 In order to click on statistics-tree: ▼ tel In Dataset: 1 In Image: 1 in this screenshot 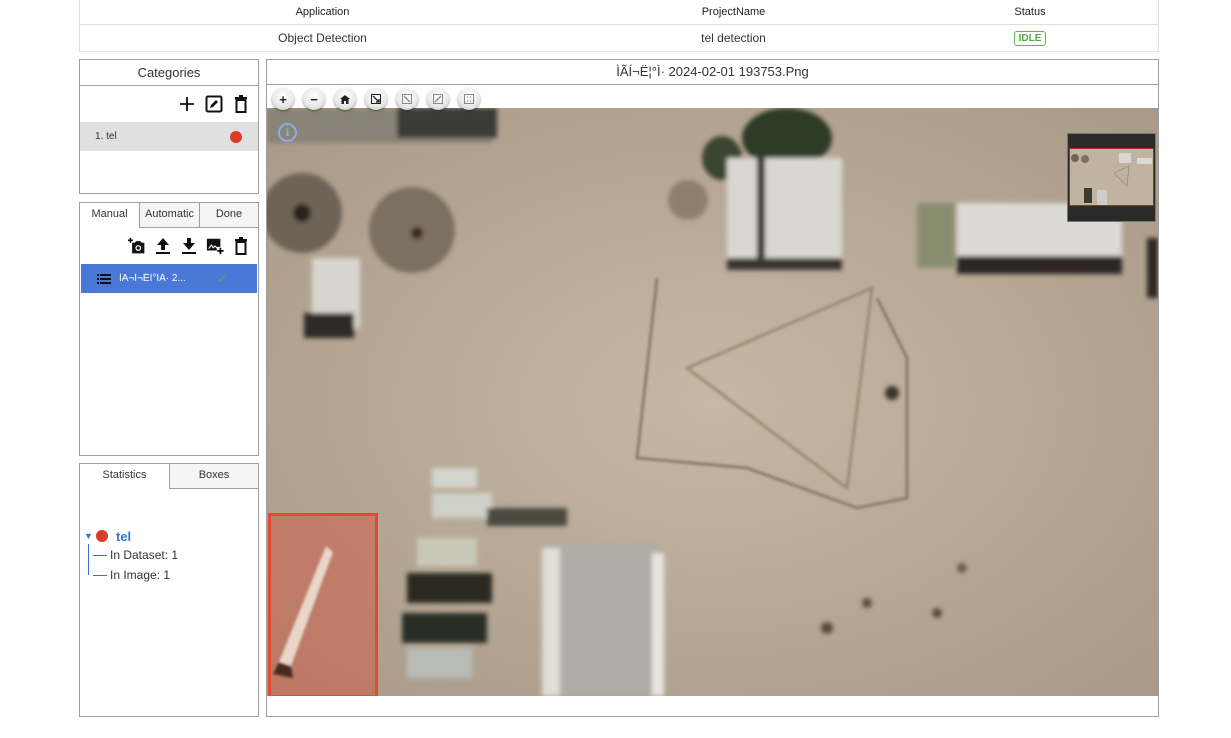, I will do `click(169, 537)`.